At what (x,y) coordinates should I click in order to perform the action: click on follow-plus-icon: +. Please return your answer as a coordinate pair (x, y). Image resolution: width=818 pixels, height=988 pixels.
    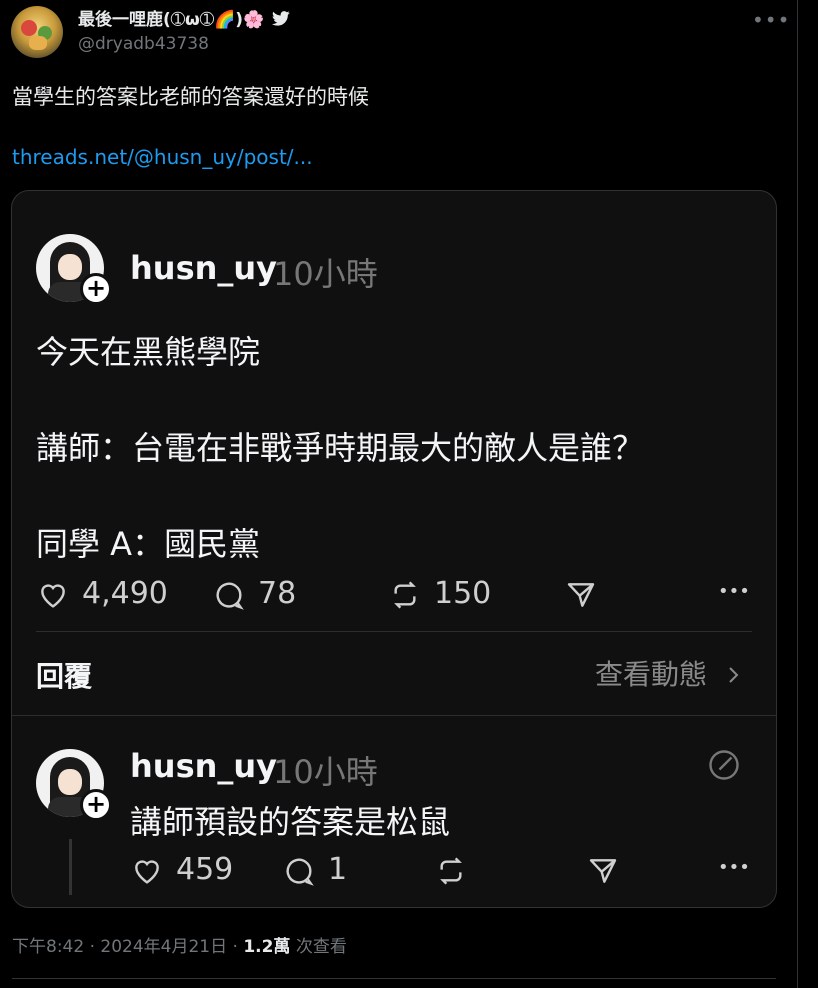
    Looking at the image, I should click on (96, 289).